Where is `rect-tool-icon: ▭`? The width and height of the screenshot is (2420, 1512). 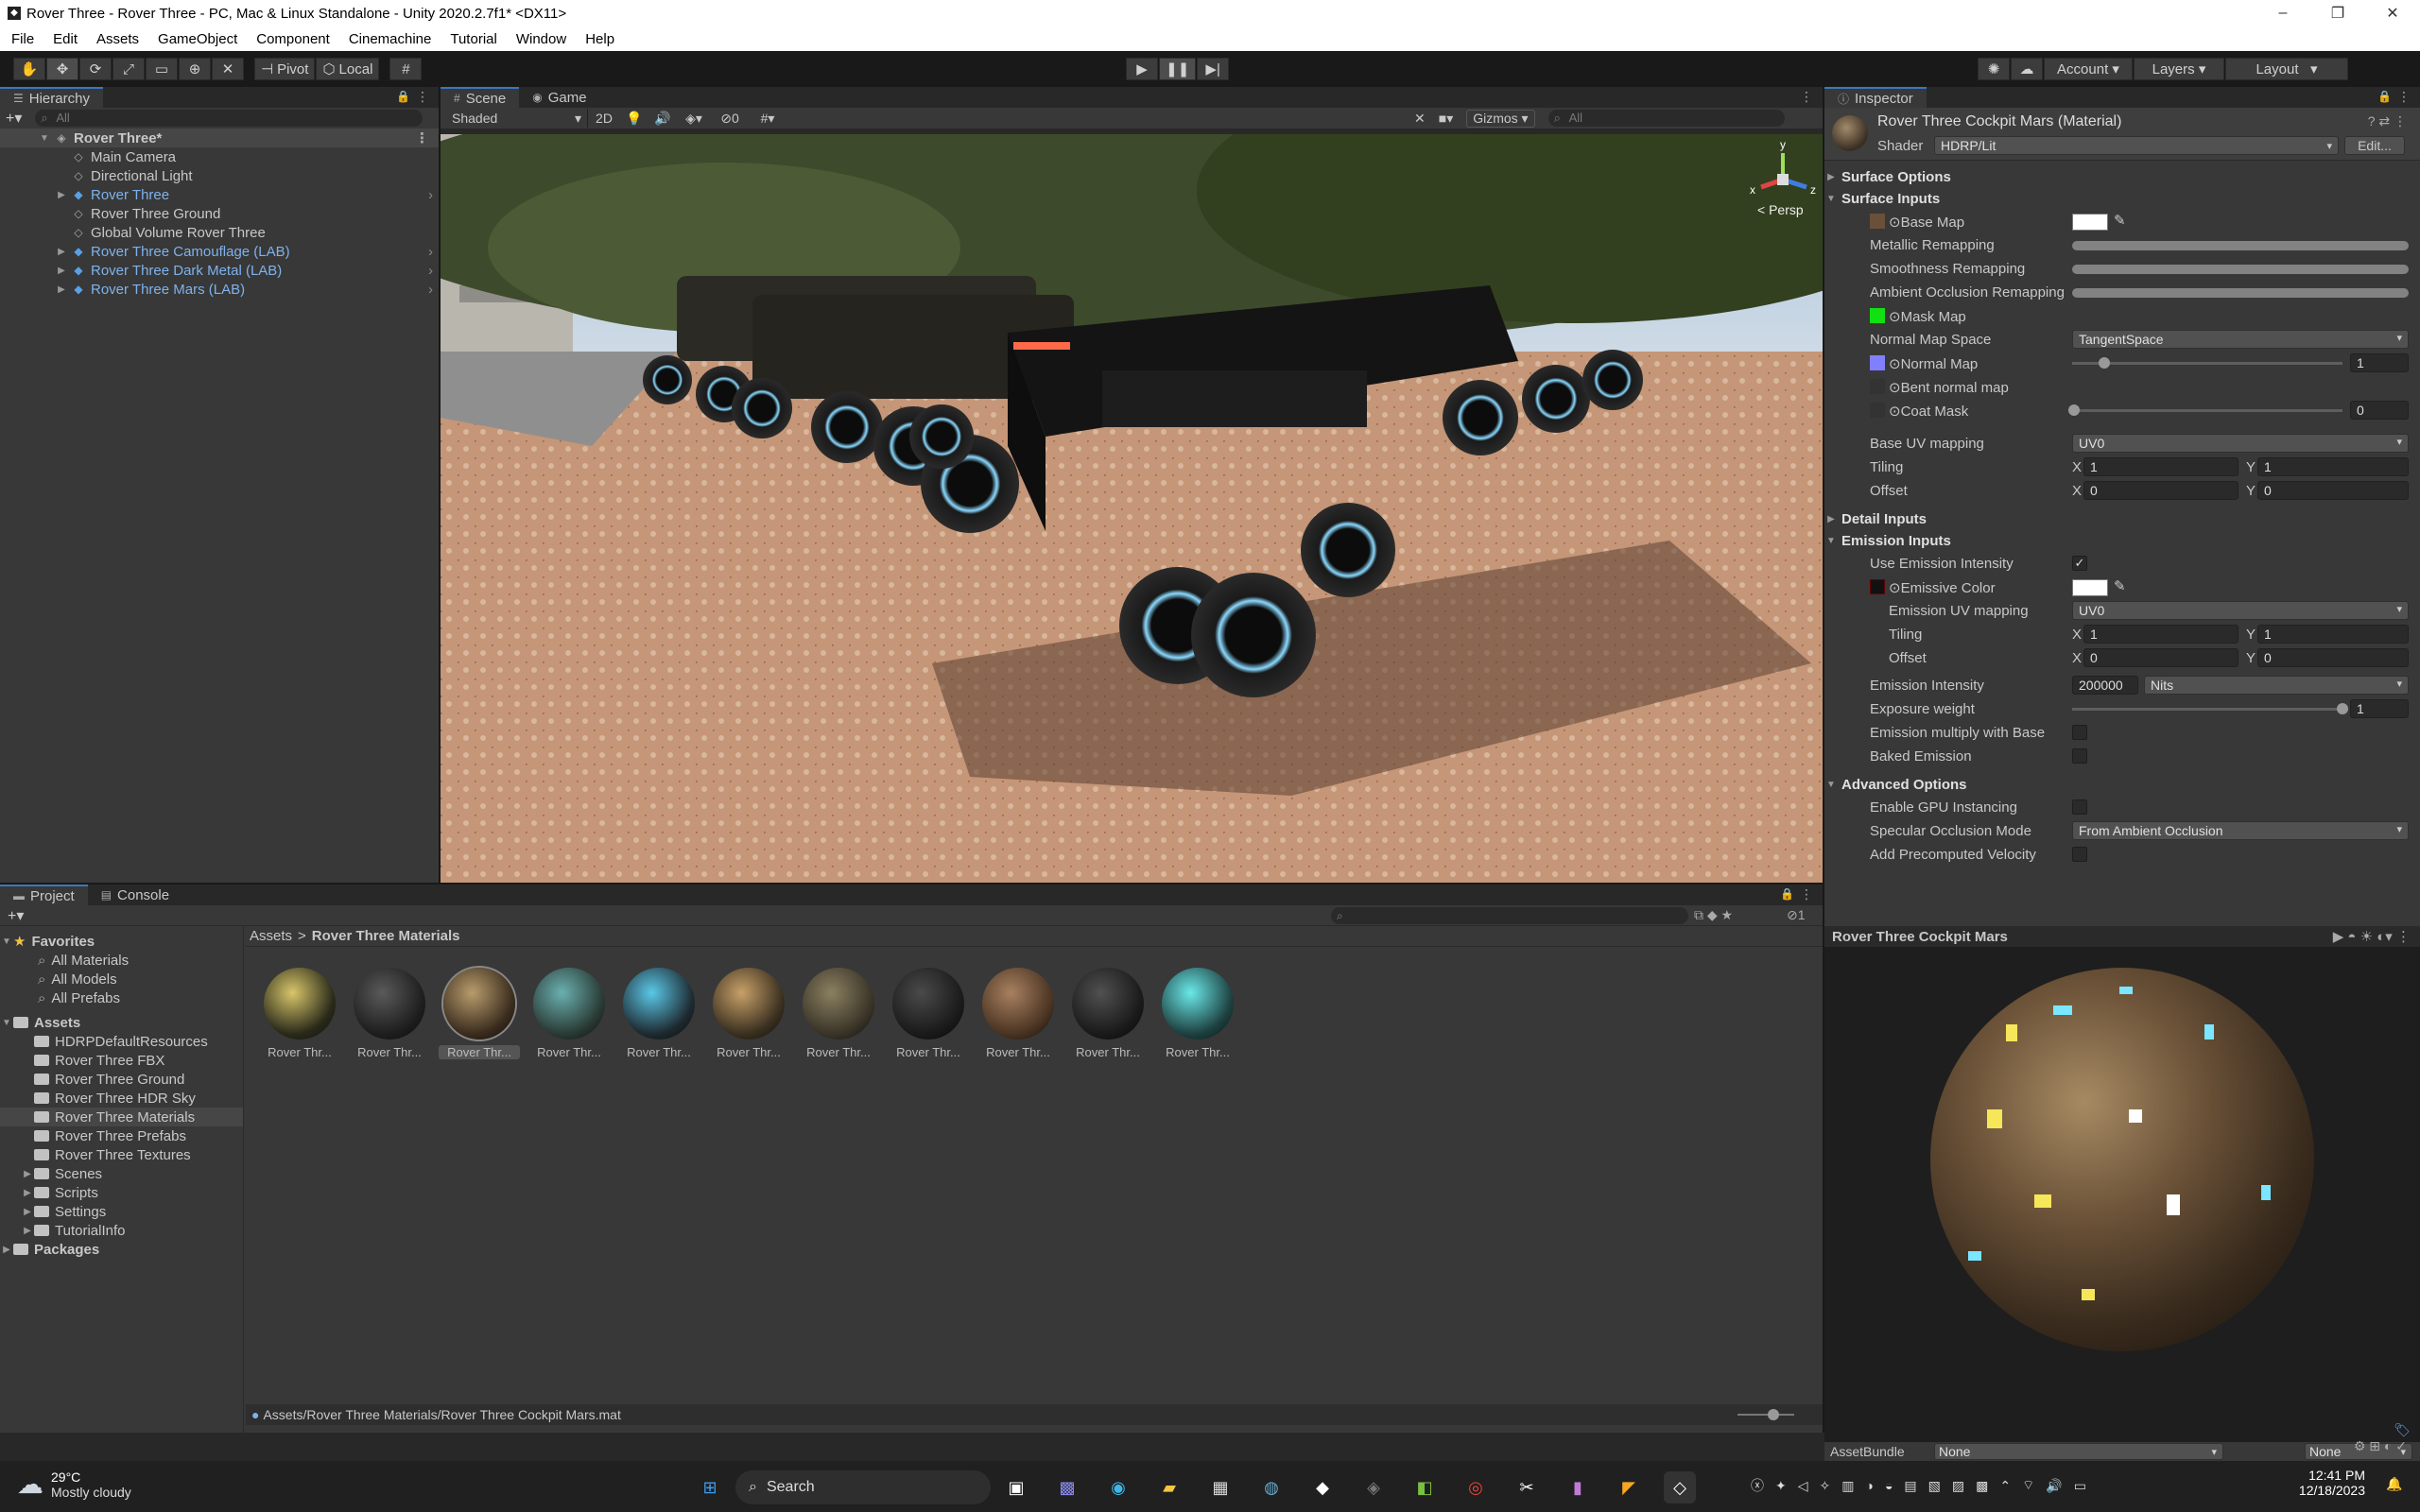 rect-tool-icon: ▭ is located at coordinates (162, 69).